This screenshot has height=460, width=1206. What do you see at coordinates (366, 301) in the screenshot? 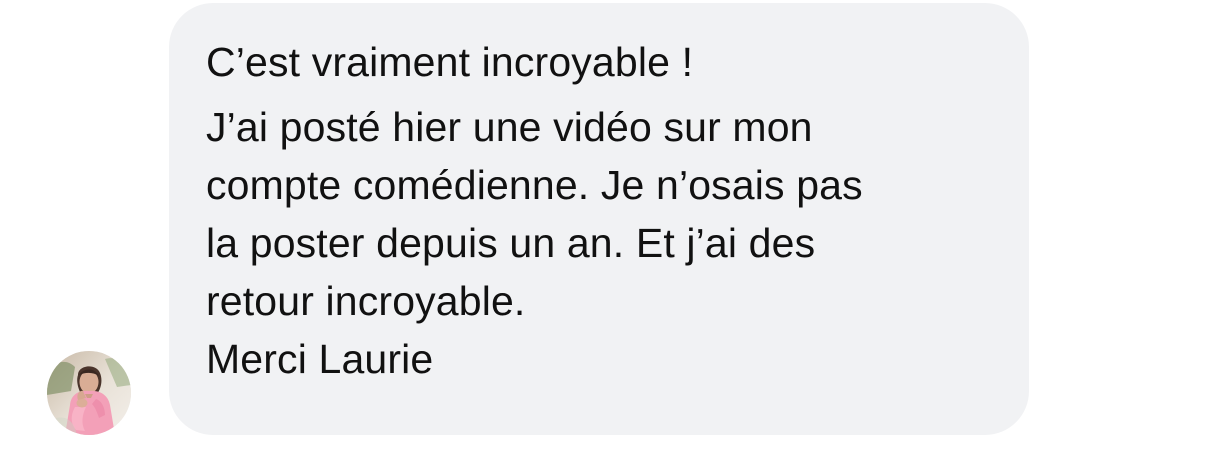
I see `message-body-line-4: retour incroyable.` at bounding box center [366, 301].